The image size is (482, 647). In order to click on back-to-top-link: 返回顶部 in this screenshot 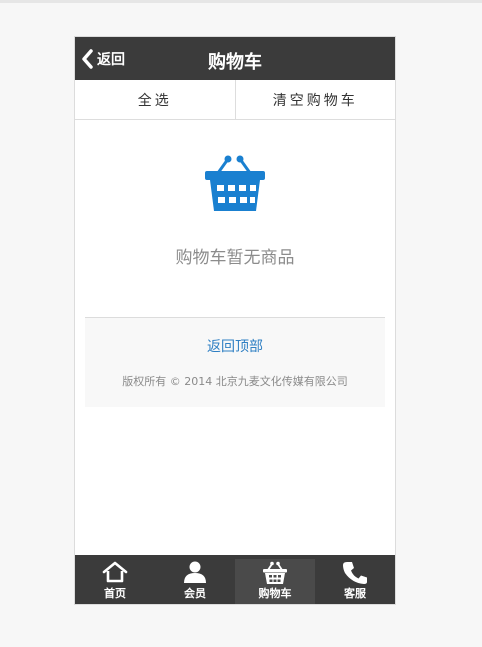, I will do `click(235, 346)`.